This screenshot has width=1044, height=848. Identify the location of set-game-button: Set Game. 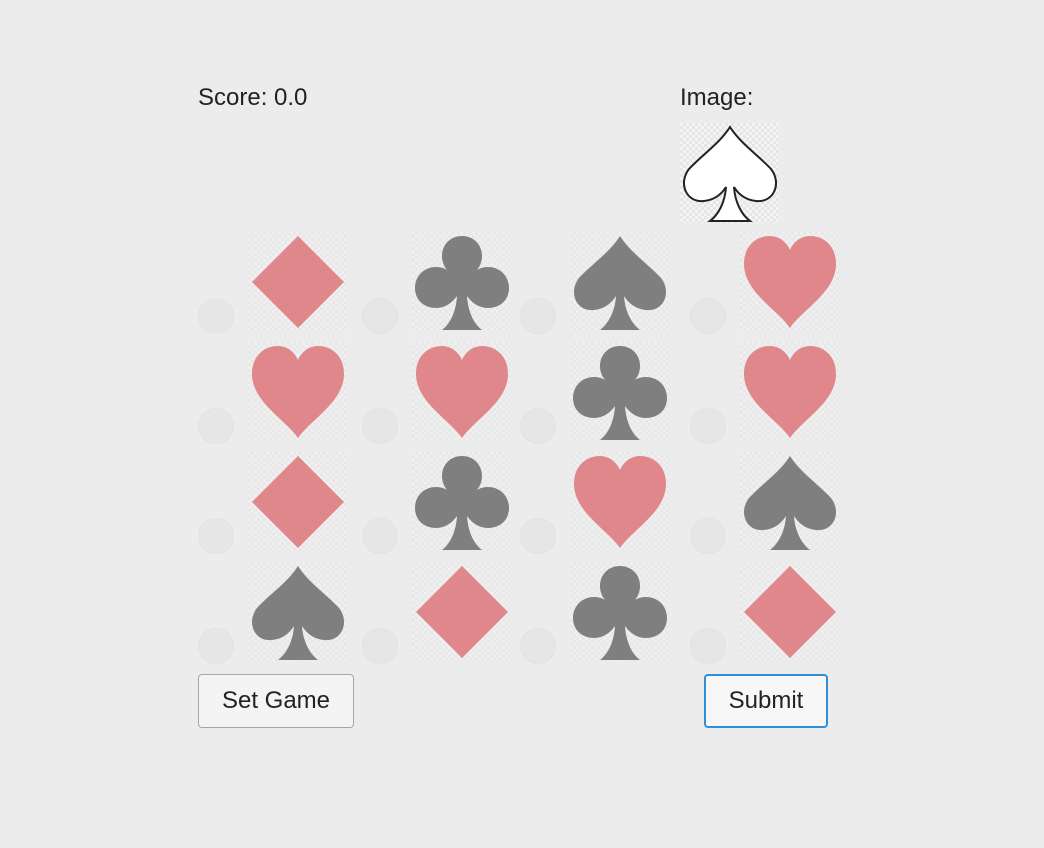
(276, 701).